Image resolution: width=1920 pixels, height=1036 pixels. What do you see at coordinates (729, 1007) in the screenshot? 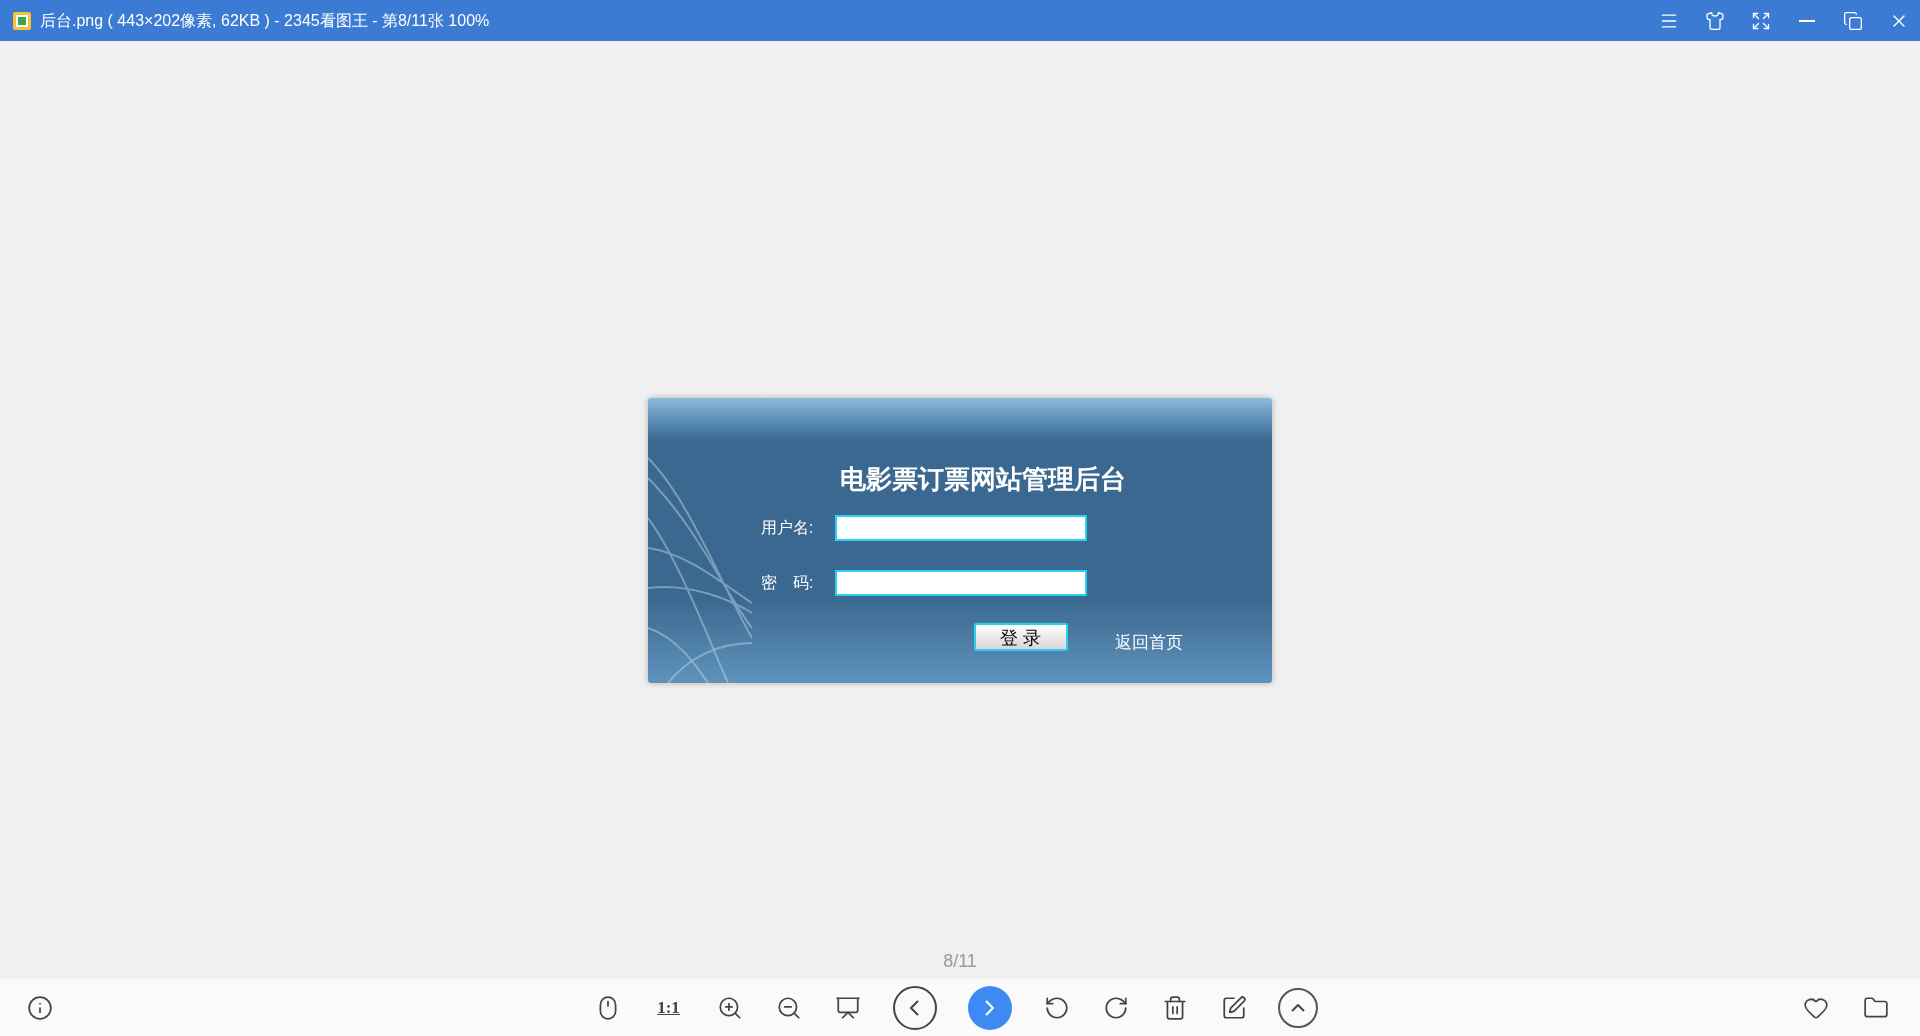
I see `zoom-in-icon` at bounding box center [729, 1007].